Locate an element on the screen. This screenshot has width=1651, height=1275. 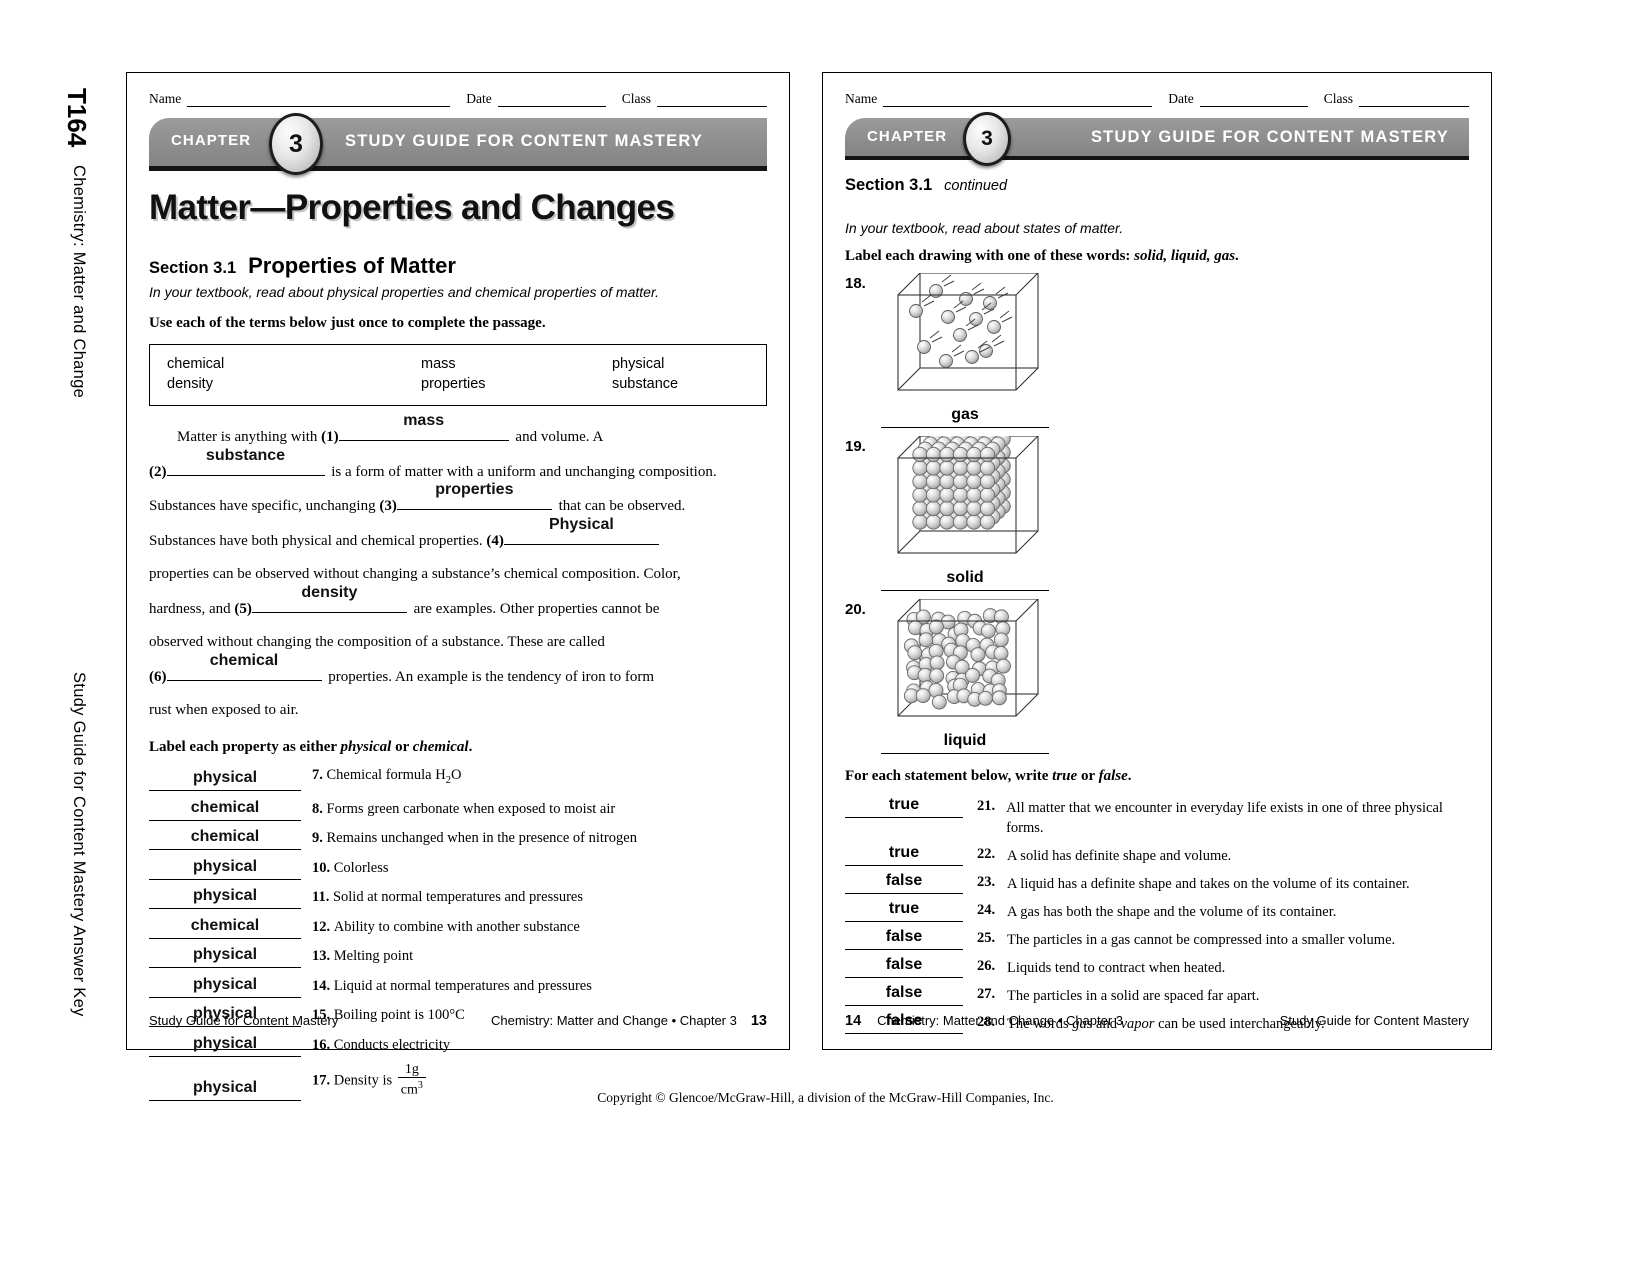
instruction-emphasis: chemical is located at coordinates (440, 746).